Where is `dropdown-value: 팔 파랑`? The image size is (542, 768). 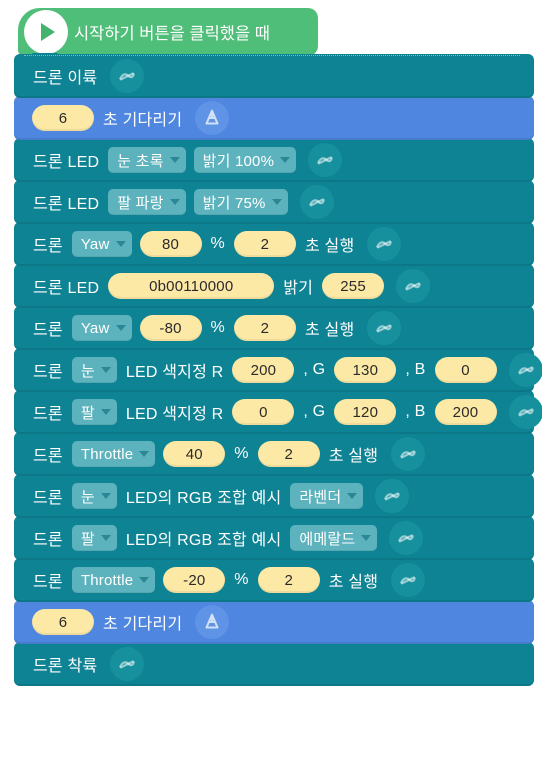 dropdown-value: 팔 파랑 is located at coordinates (140, 203).